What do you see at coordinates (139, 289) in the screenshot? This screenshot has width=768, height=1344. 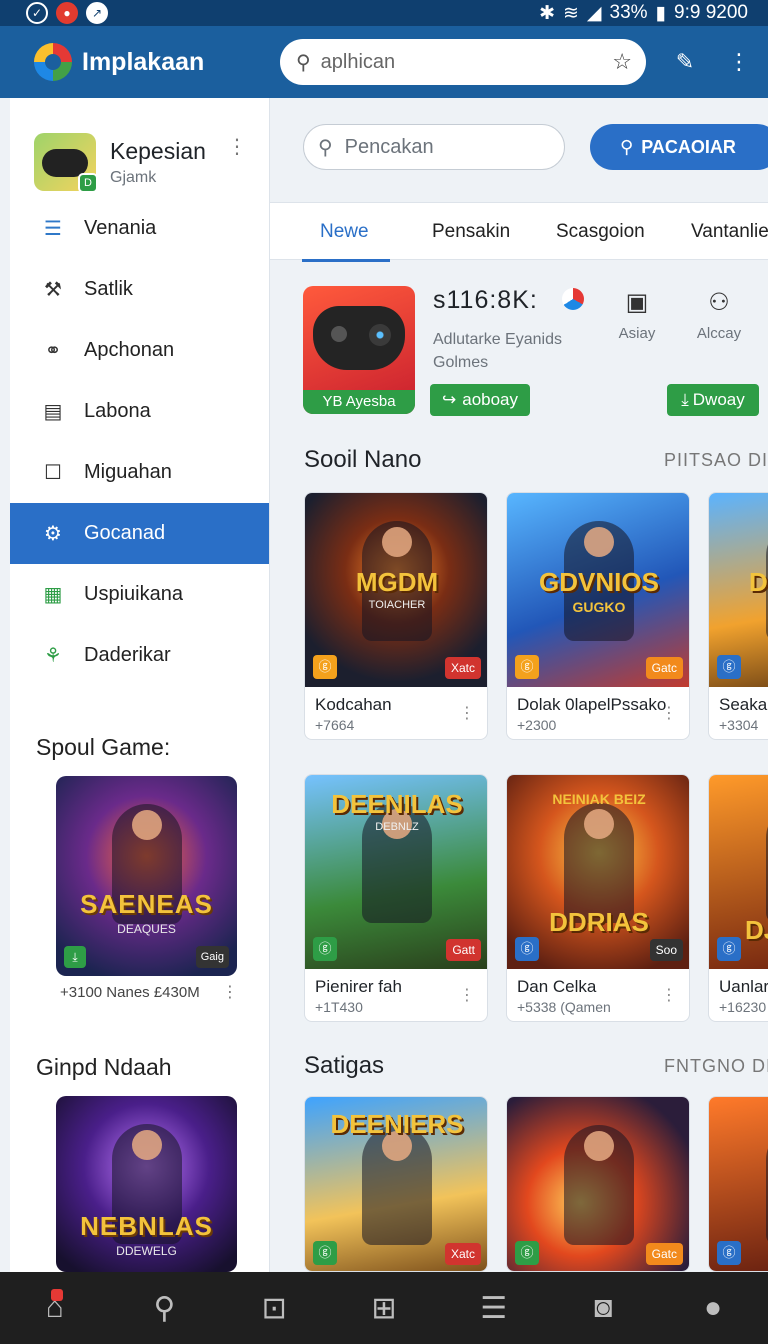 I see `sidebar-item-satlik: ⚒ Satlik` at bounding box center [139, 289].